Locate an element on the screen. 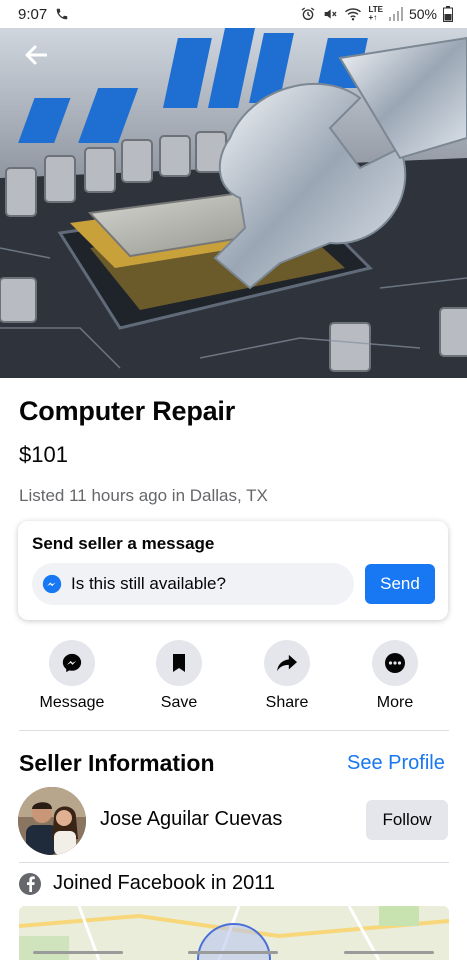 Image resolution: width=467 pixels, height=960 pixels. more-action-button: More is located at coordinates (395, 676).